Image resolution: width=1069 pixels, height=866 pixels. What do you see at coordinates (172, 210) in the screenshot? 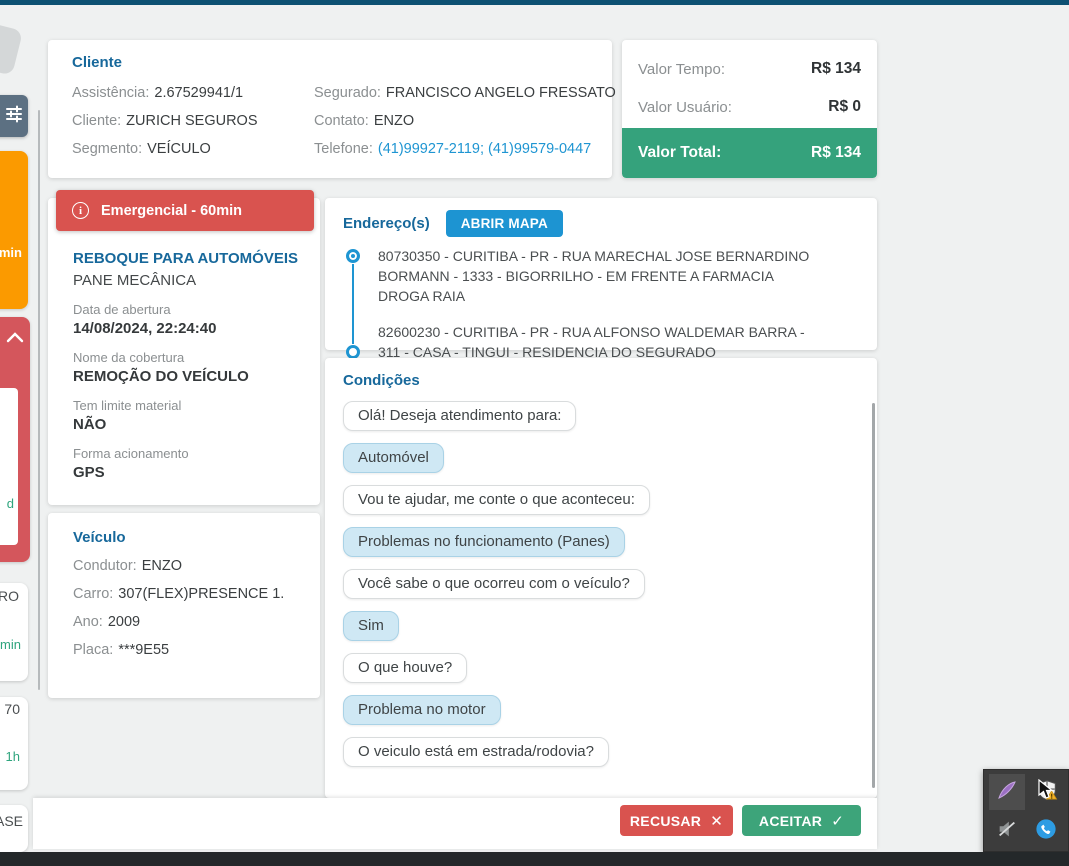
I see `emergency-banner-label: Emergencial - 60min` at bounding box center [172, 210].